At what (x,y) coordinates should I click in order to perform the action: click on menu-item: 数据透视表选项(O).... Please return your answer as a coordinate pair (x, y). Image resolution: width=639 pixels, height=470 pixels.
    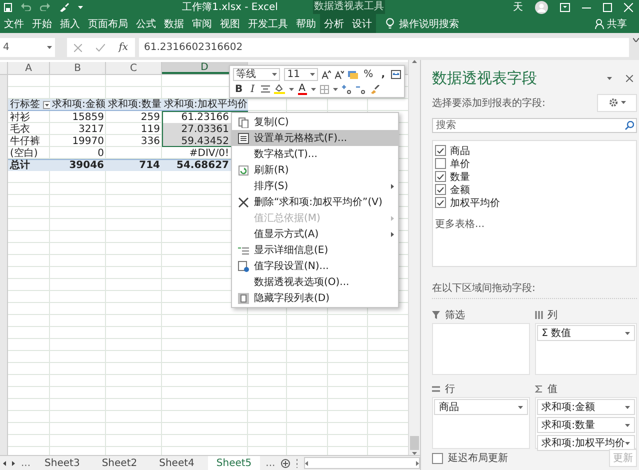
    Looking at the image, I should click on (315, 282).